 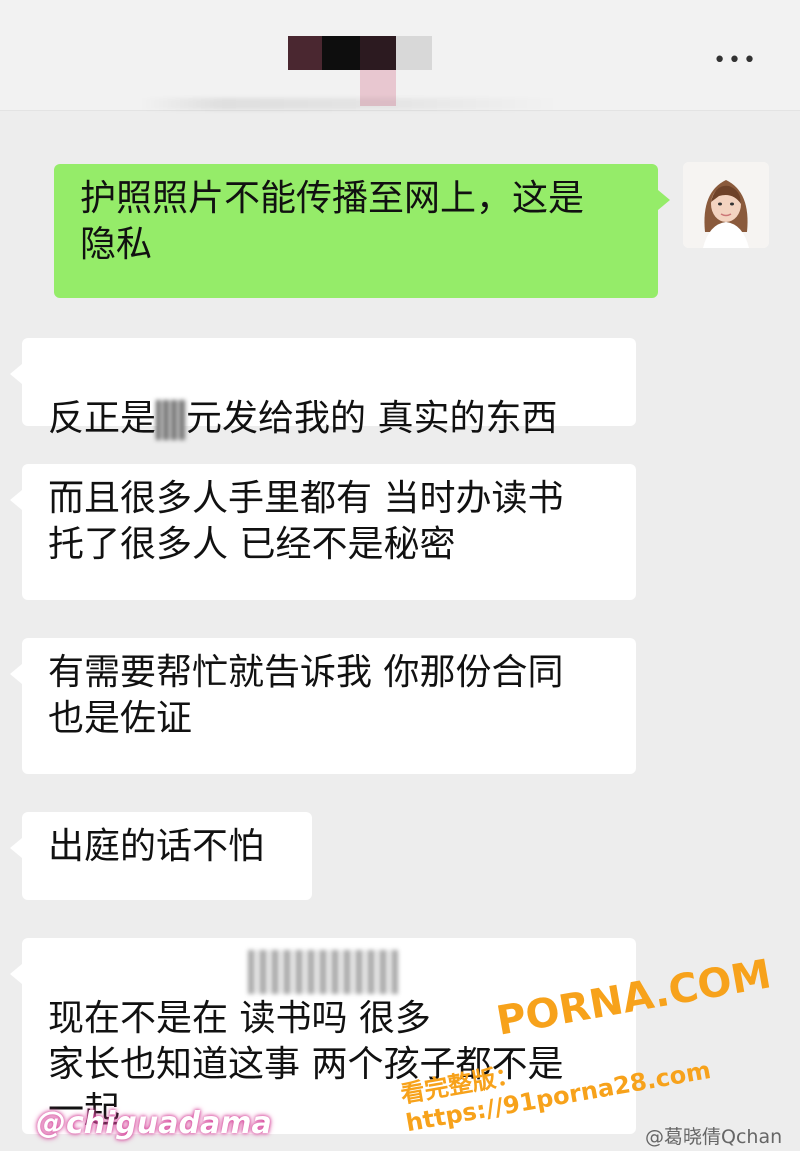 I want to click on message-bubble-incoming: 而且很多人手里都有 当时办读书 托了很多人 已经不是秘密, so click(x=323, y=532).